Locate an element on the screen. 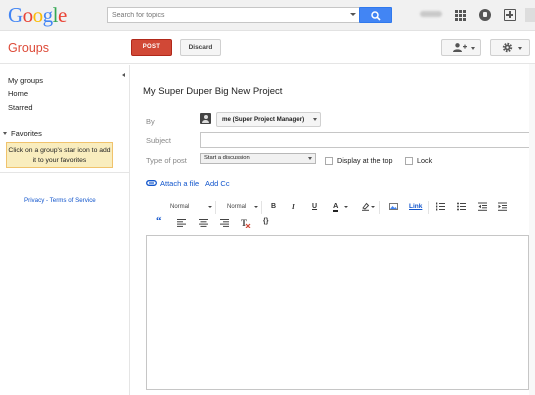  lock-checkbox is located at coordinates (409, 161).